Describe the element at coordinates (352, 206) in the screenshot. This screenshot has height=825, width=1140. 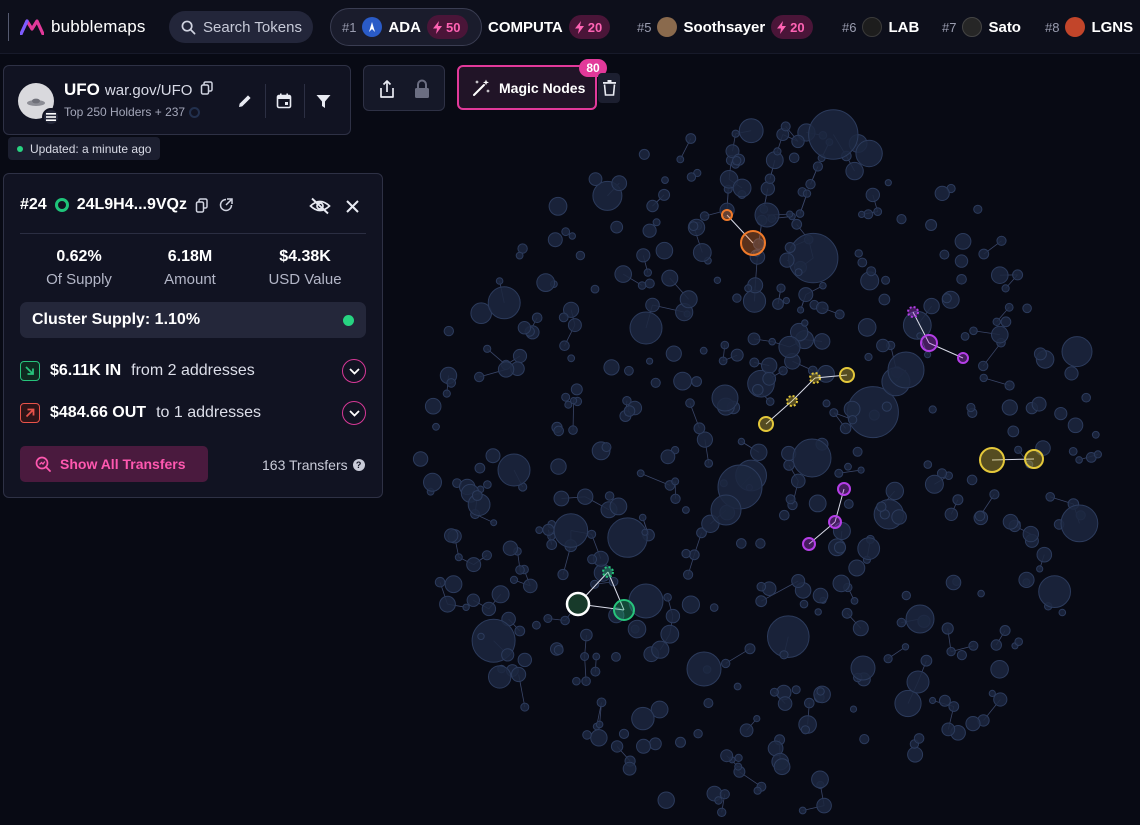
I see `close-panel-button` at that location.